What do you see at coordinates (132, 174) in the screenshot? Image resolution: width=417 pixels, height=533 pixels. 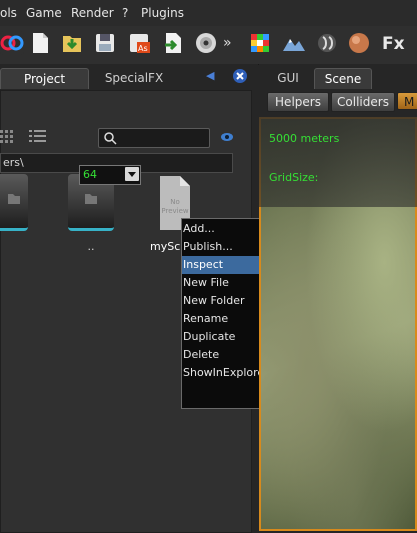 I see `chevron-down-icon` at bounding box center [132, 174].